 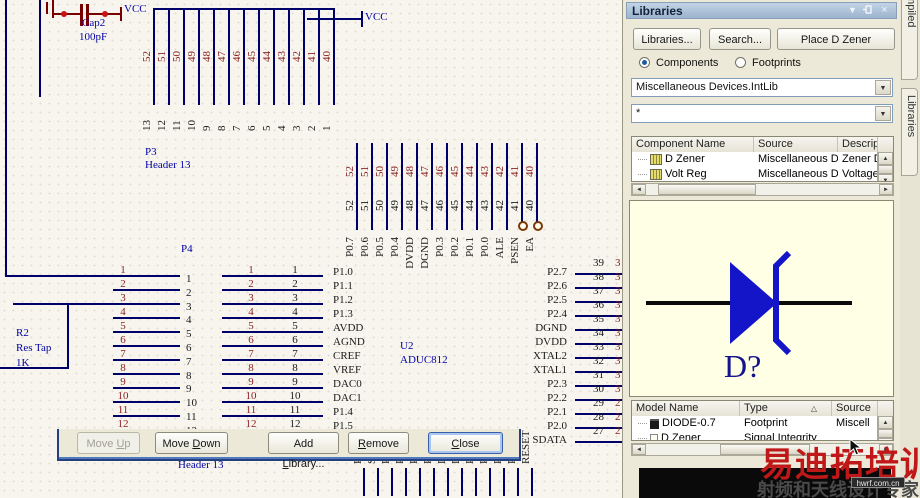 I want to click on net-label: 40, so click(x=530, y=171).